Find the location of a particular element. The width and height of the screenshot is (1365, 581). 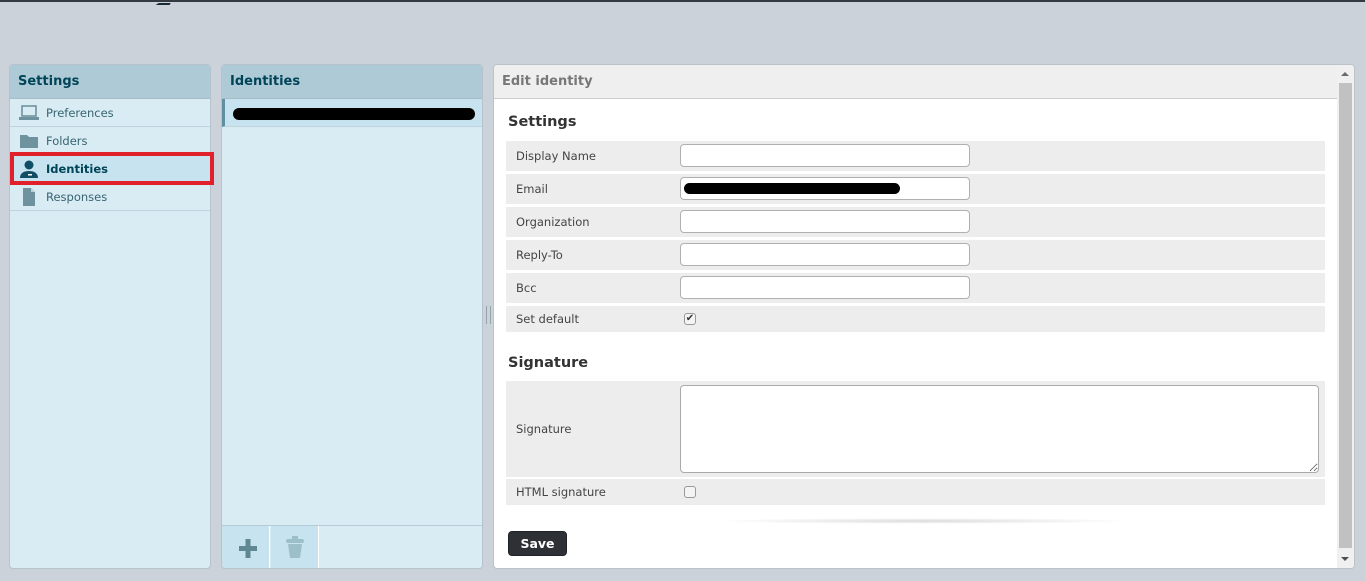

nav-item-label: Identities is located at coordinates (77, 169).